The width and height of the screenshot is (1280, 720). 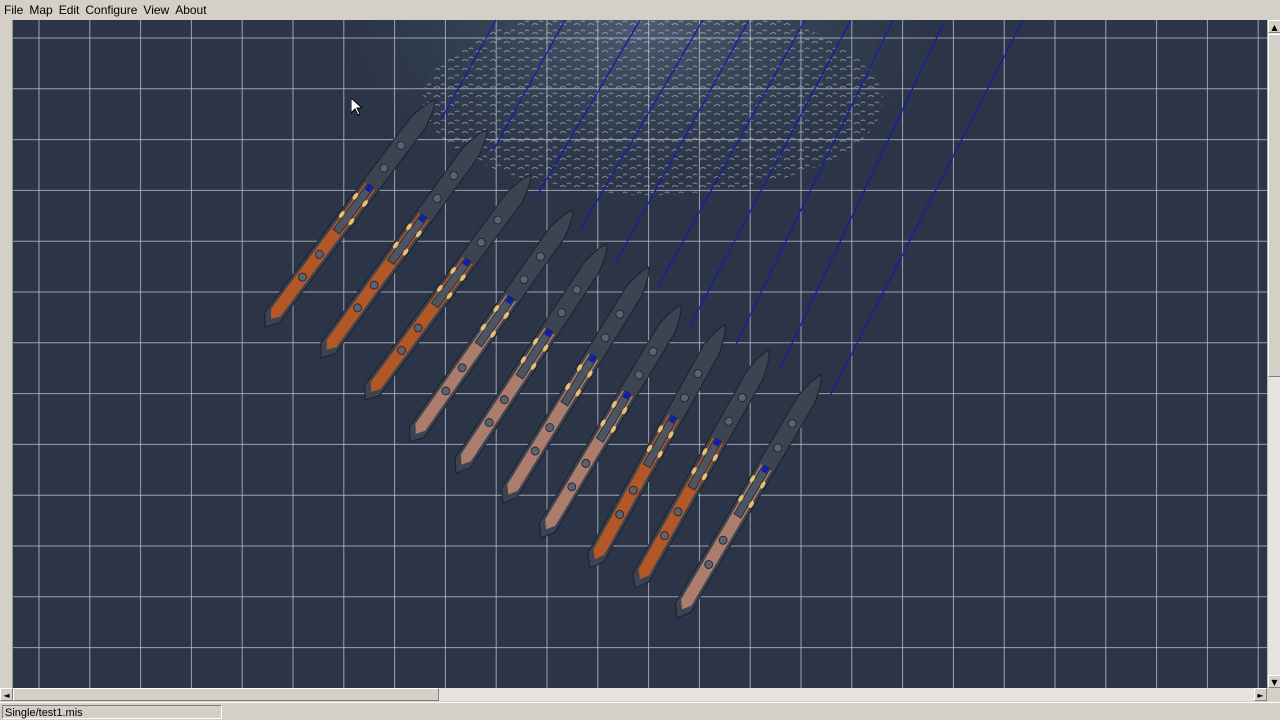 I want to click on horizontal-scrollbar: ◄ ►, so click(x=633, y=694).